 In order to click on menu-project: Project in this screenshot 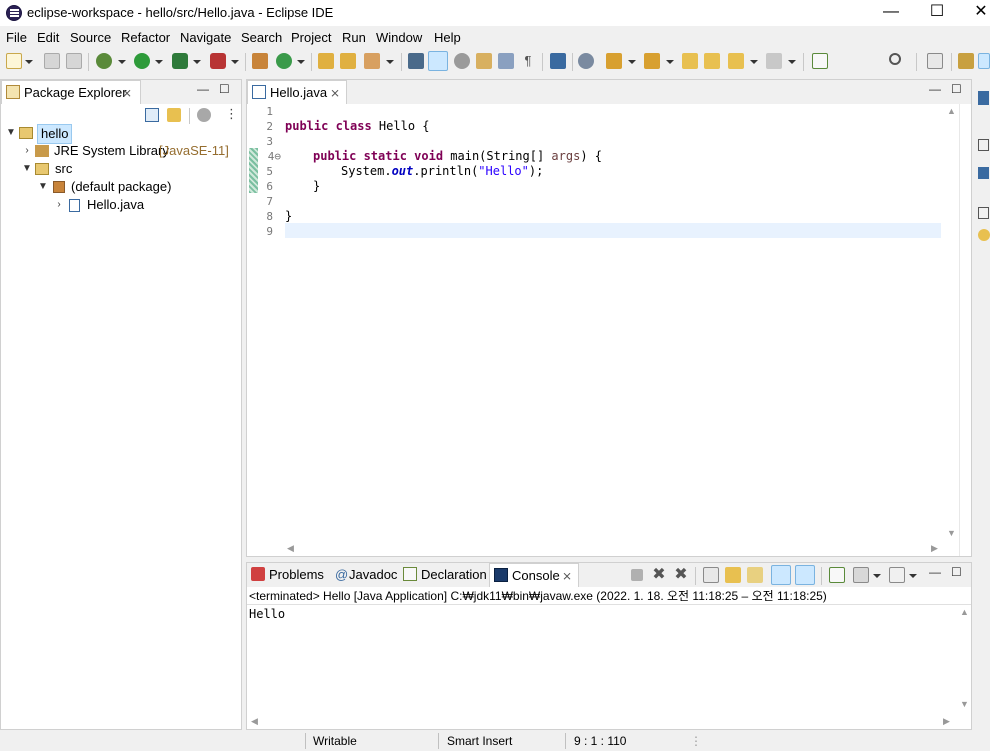, I will do `click(311, 37)`.